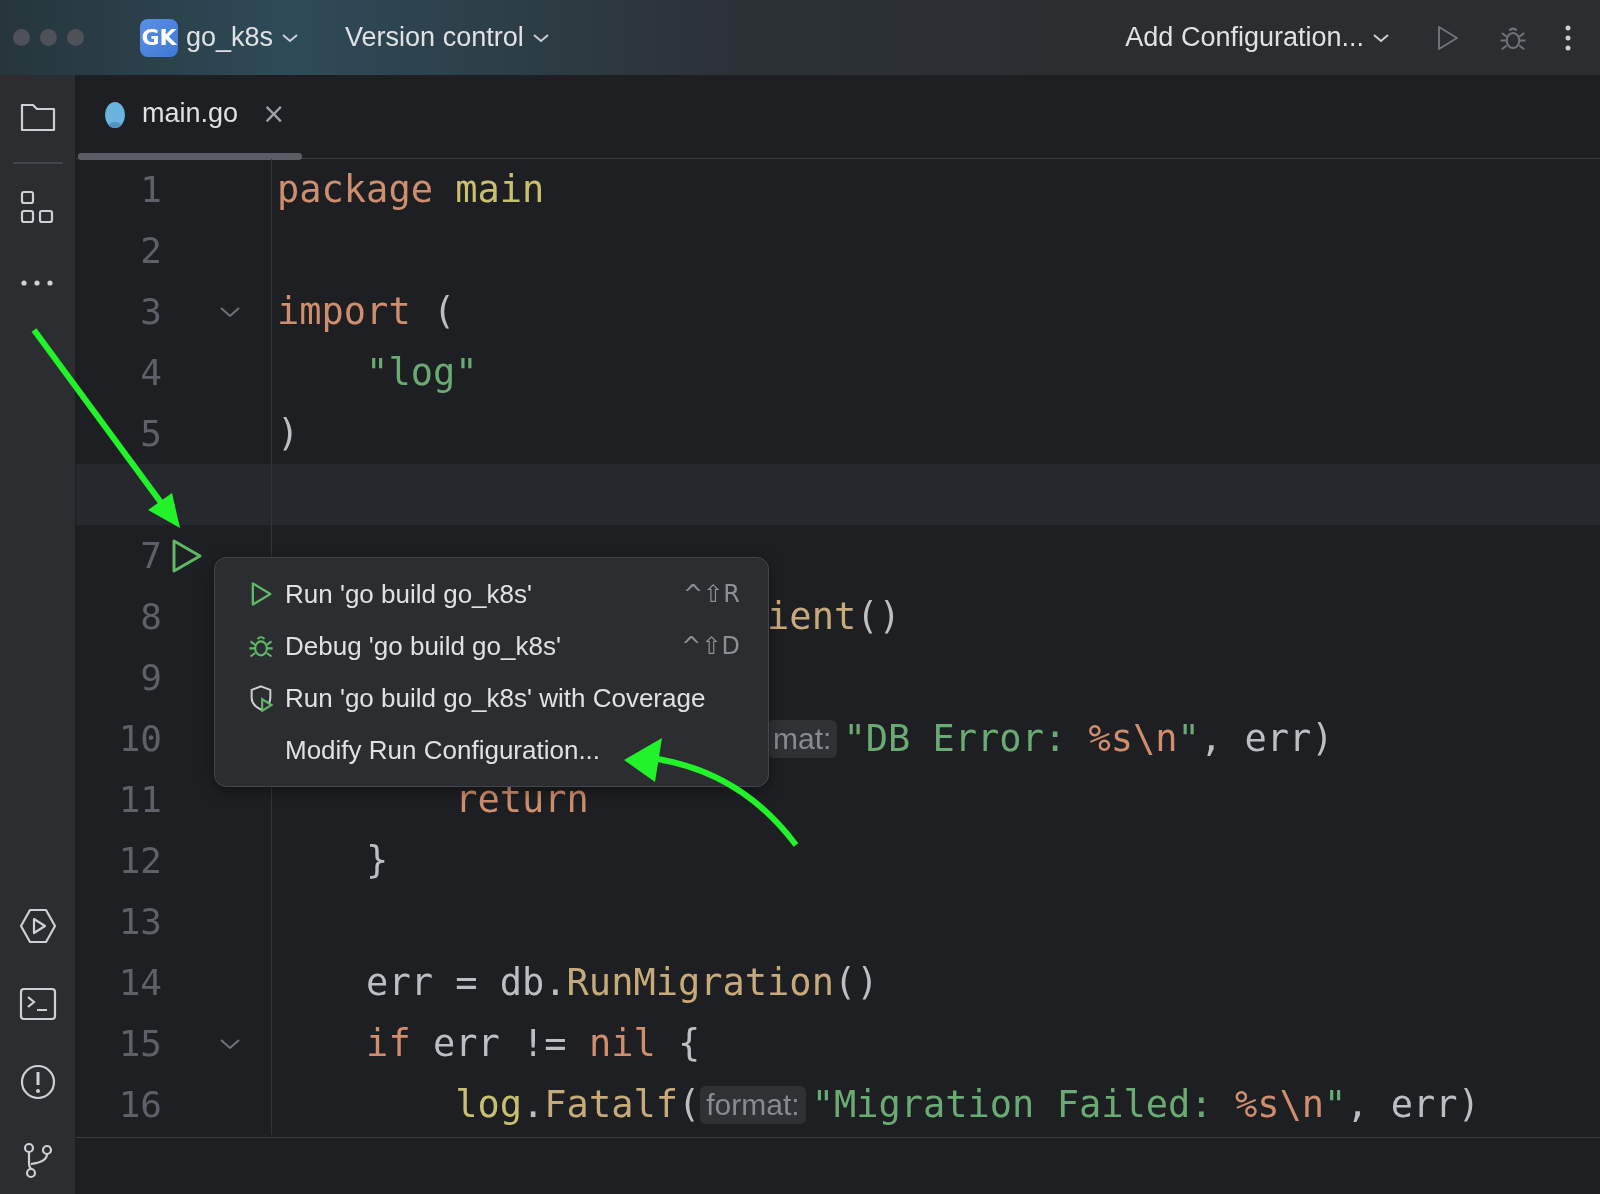 This screenshot has height=1194, width=1600. Describe the element at coordinates (533, 1104) in the screenshot. I see `code-text: .` at that location.